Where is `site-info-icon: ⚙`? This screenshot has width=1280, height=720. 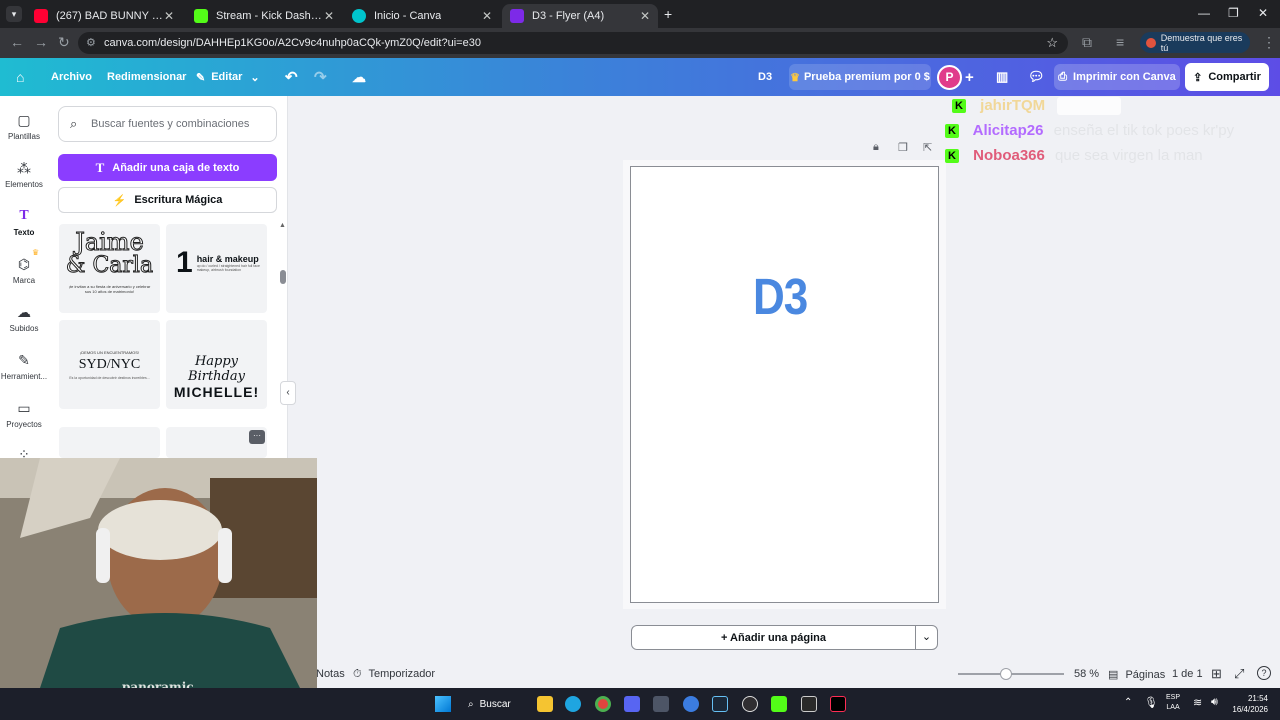
site-info-icon: ⚙ is located at coordinates (91, 42).